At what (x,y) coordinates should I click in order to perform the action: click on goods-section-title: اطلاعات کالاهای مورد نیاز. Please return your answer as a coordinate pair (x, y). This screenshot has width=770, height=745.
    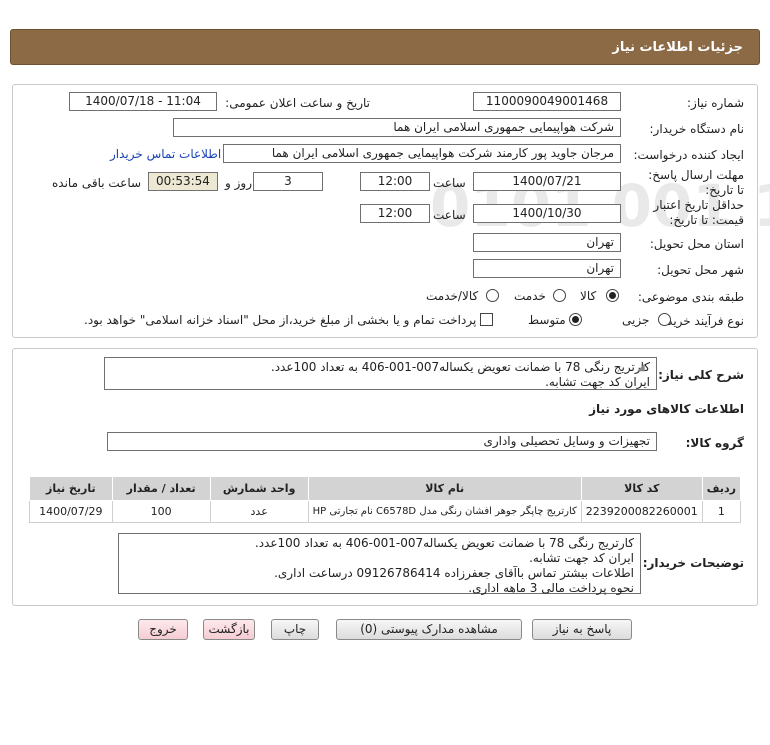
    Looking at the image, I should click on (666, 409).